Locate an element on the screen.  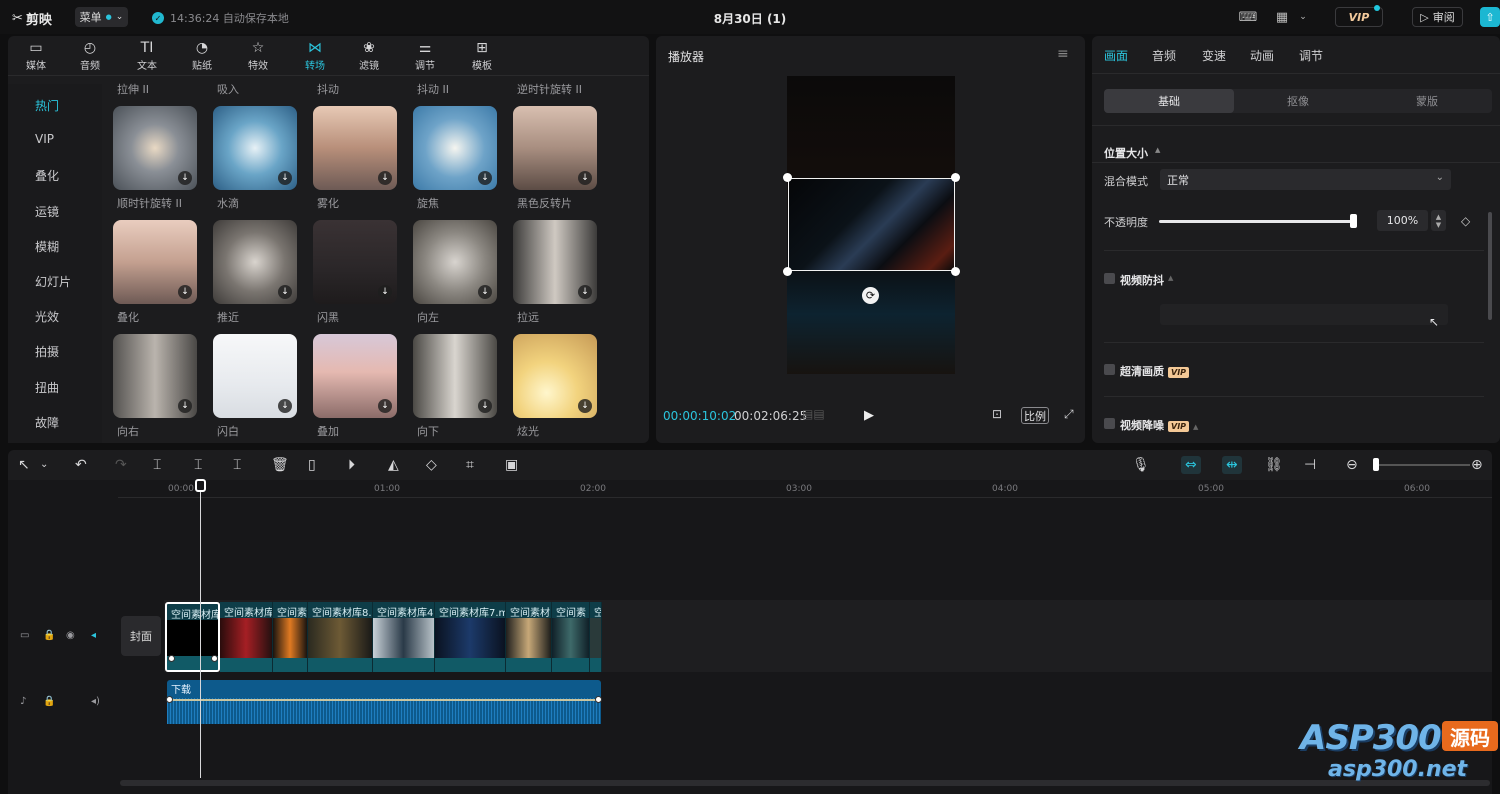
property-tab: 调节 is located at coordinates (1311, 55).